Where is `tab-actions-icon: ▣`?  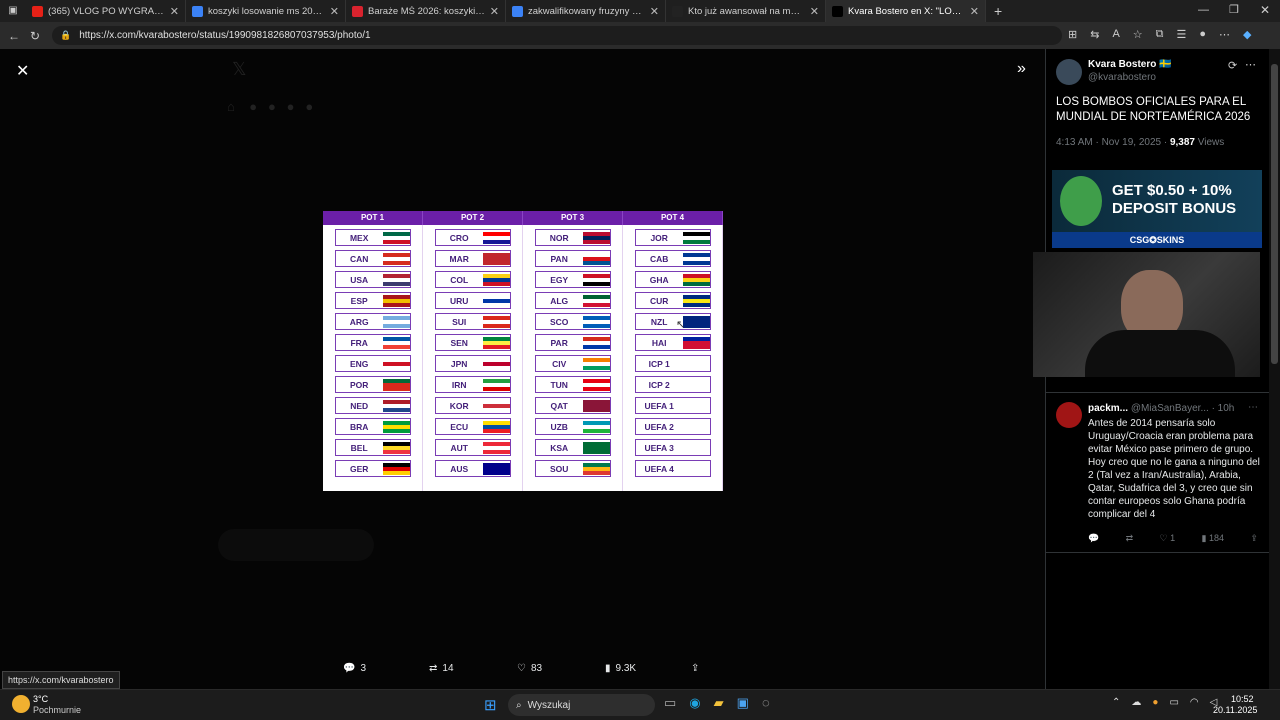 tab-actions-icon: ▣ is located at coordinates (13, 11).